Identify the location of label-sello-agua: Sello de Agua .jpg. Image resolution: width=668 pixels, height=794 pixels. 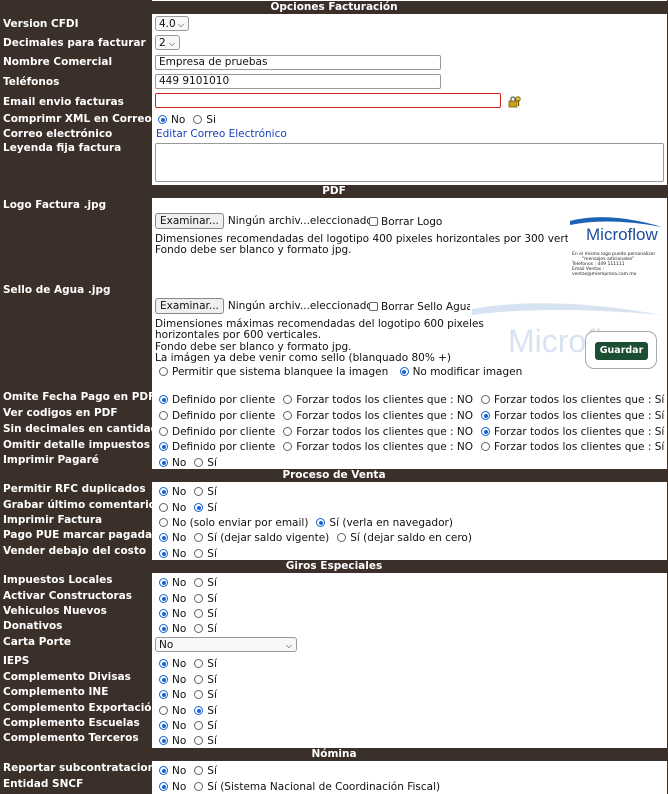
(57, 290).